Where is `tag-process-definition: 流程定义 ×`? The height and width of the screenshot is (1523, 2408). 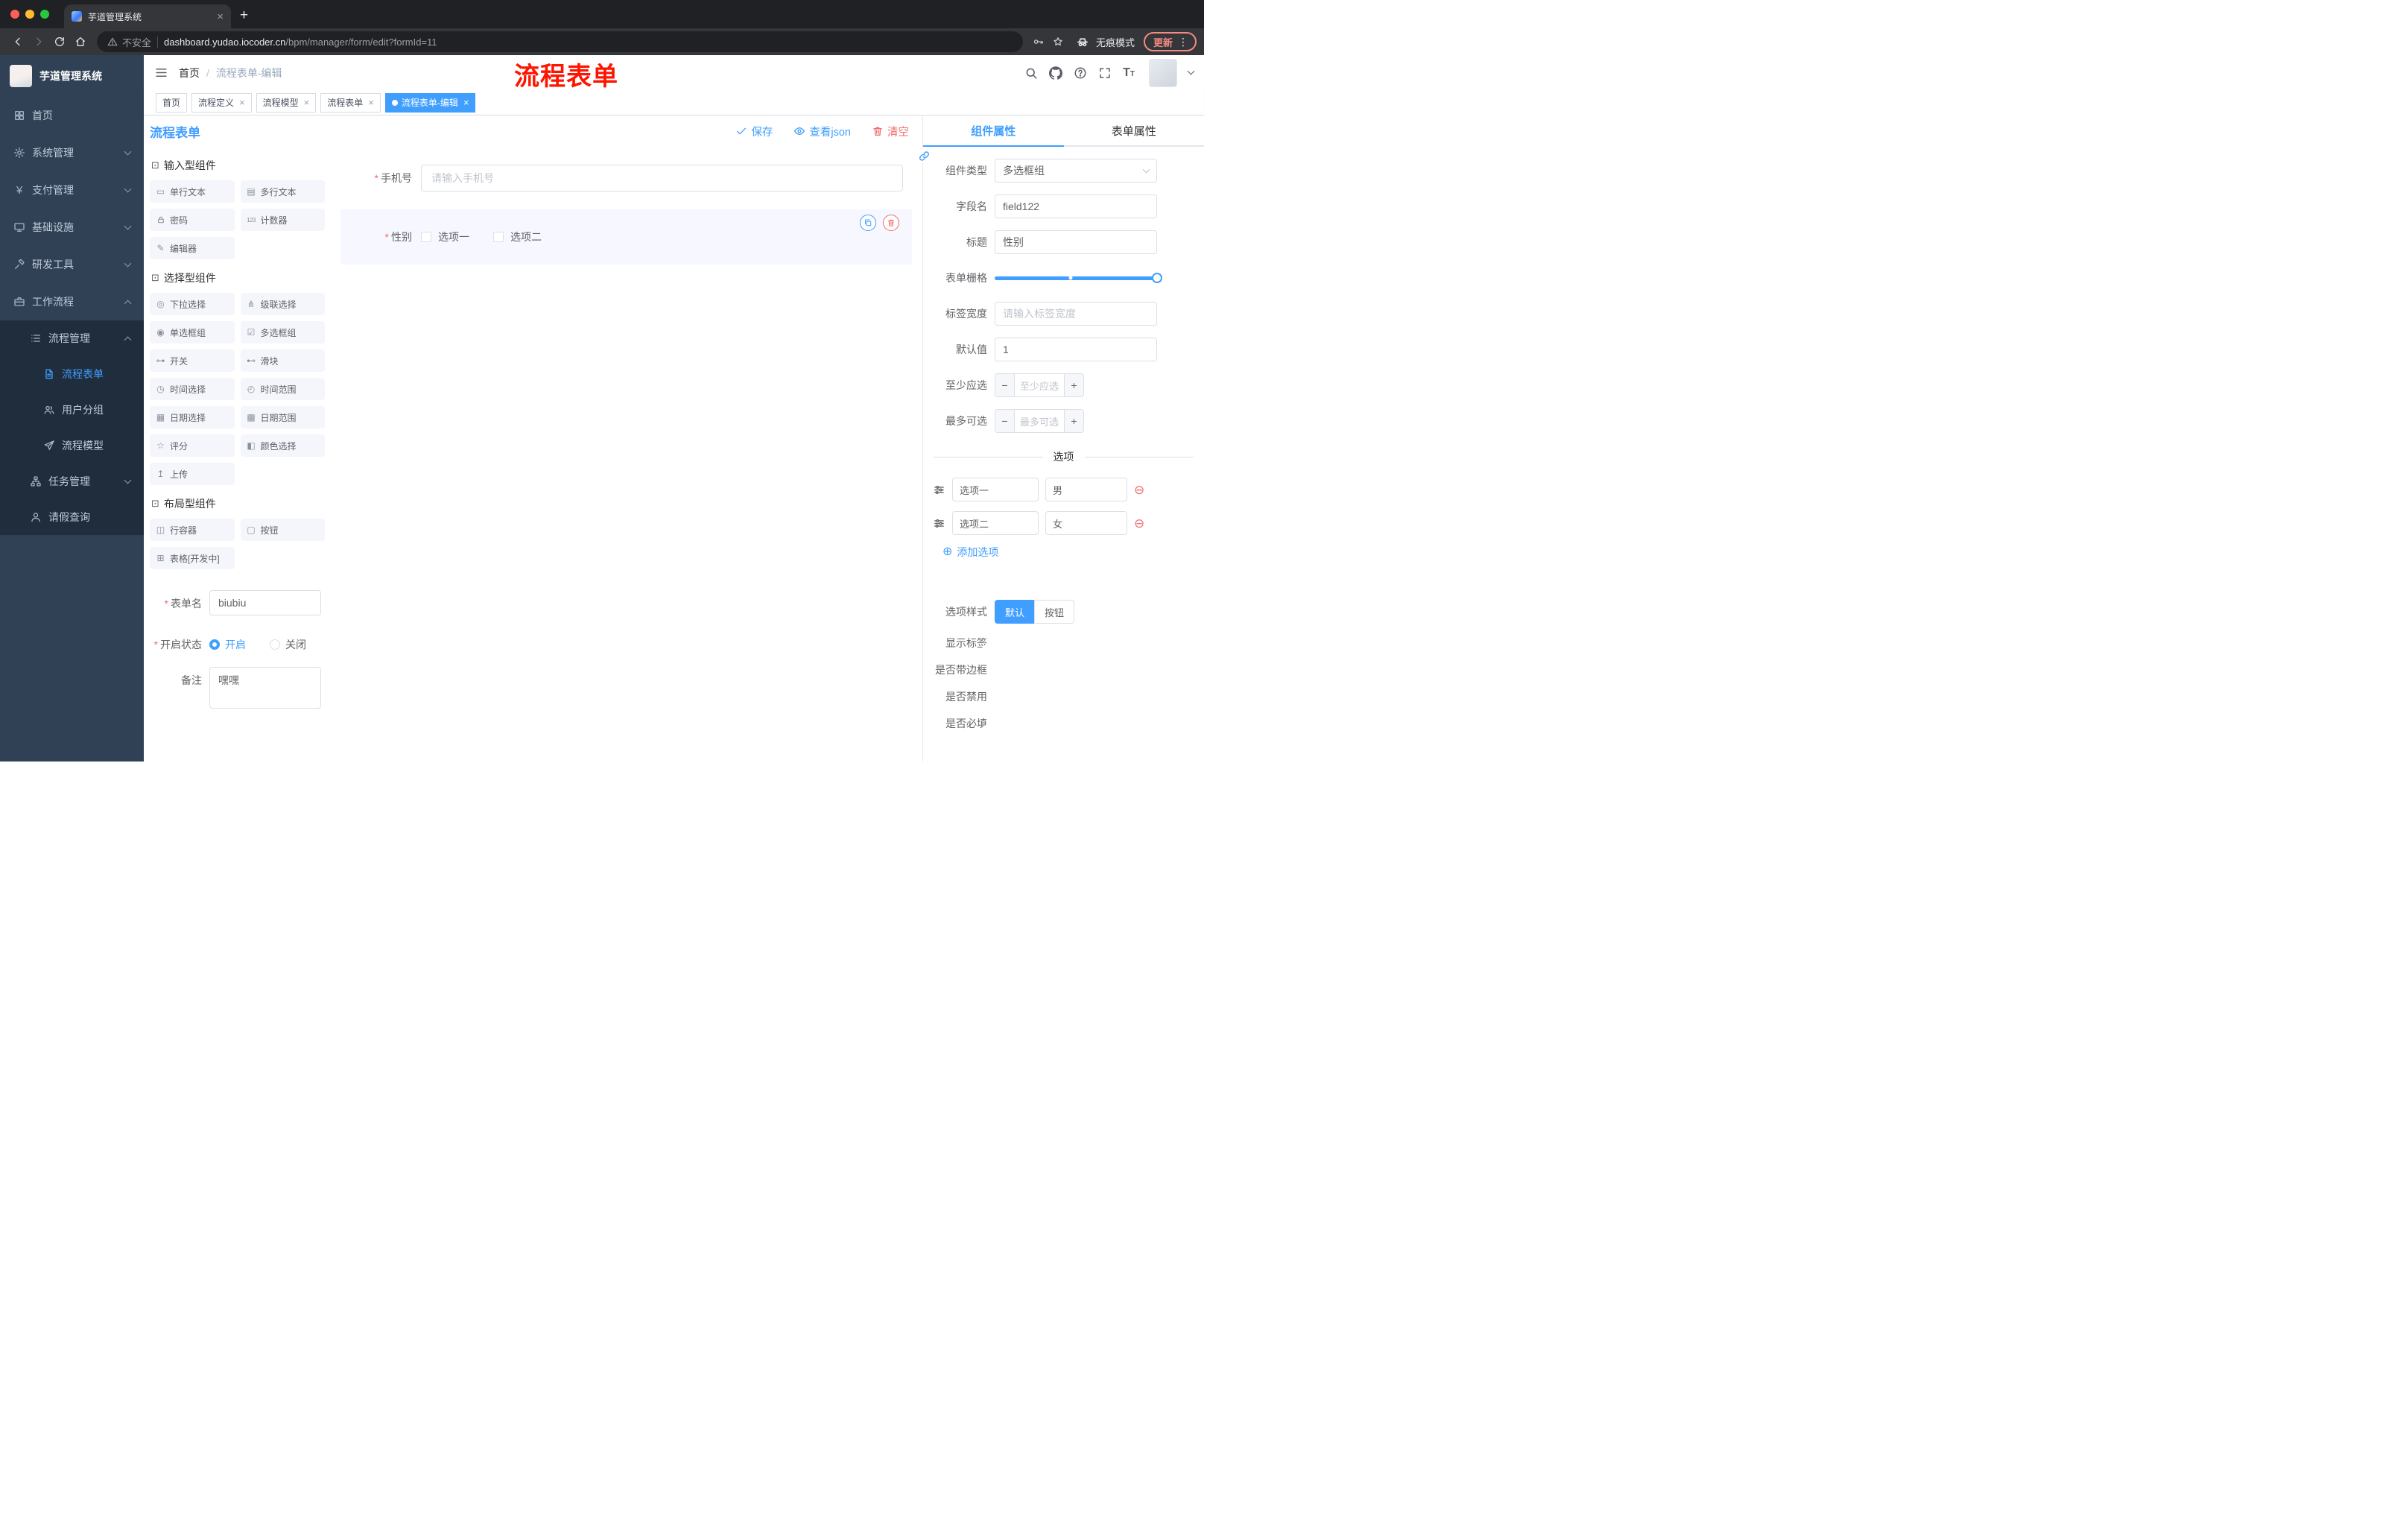
tag-process-definition: 流程定义 × is located at coordinates (221, 102).